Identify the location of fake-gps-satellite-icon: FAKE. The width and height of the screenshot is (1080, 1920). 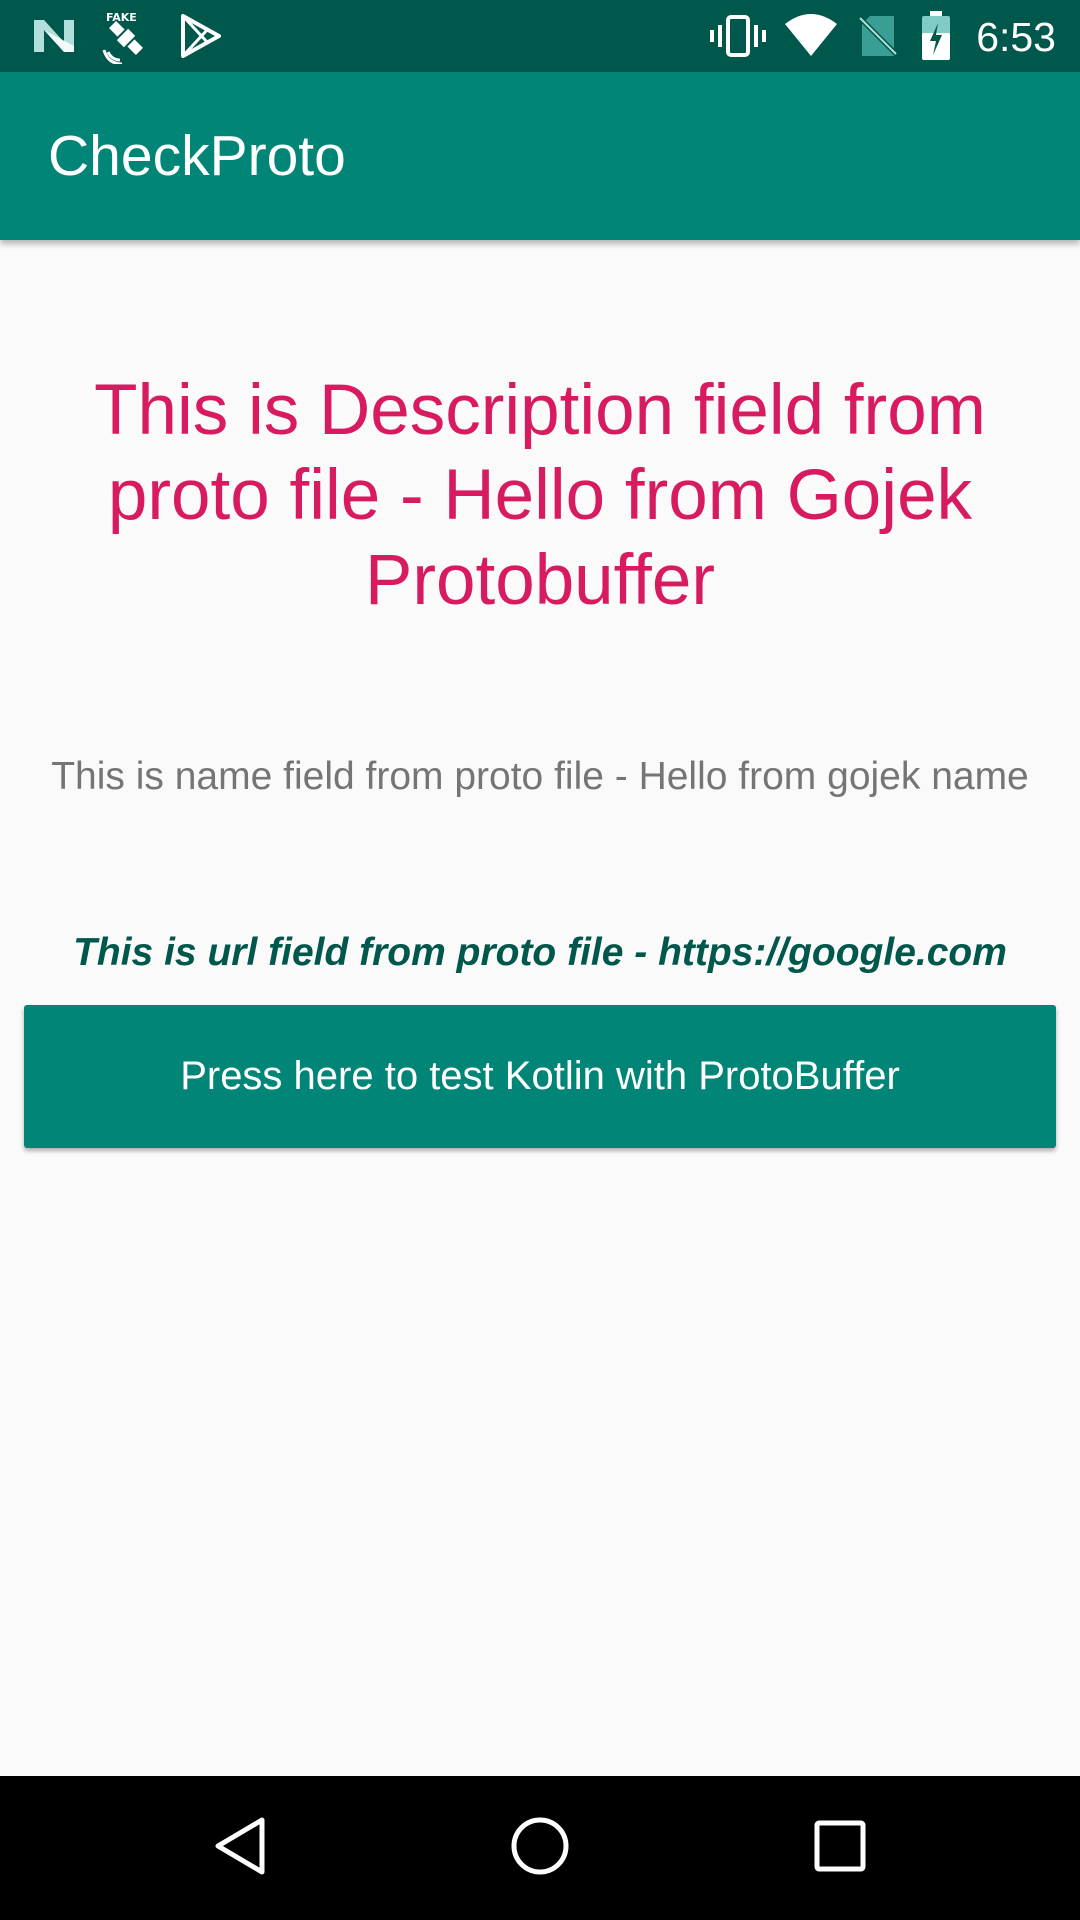
(126, 36).